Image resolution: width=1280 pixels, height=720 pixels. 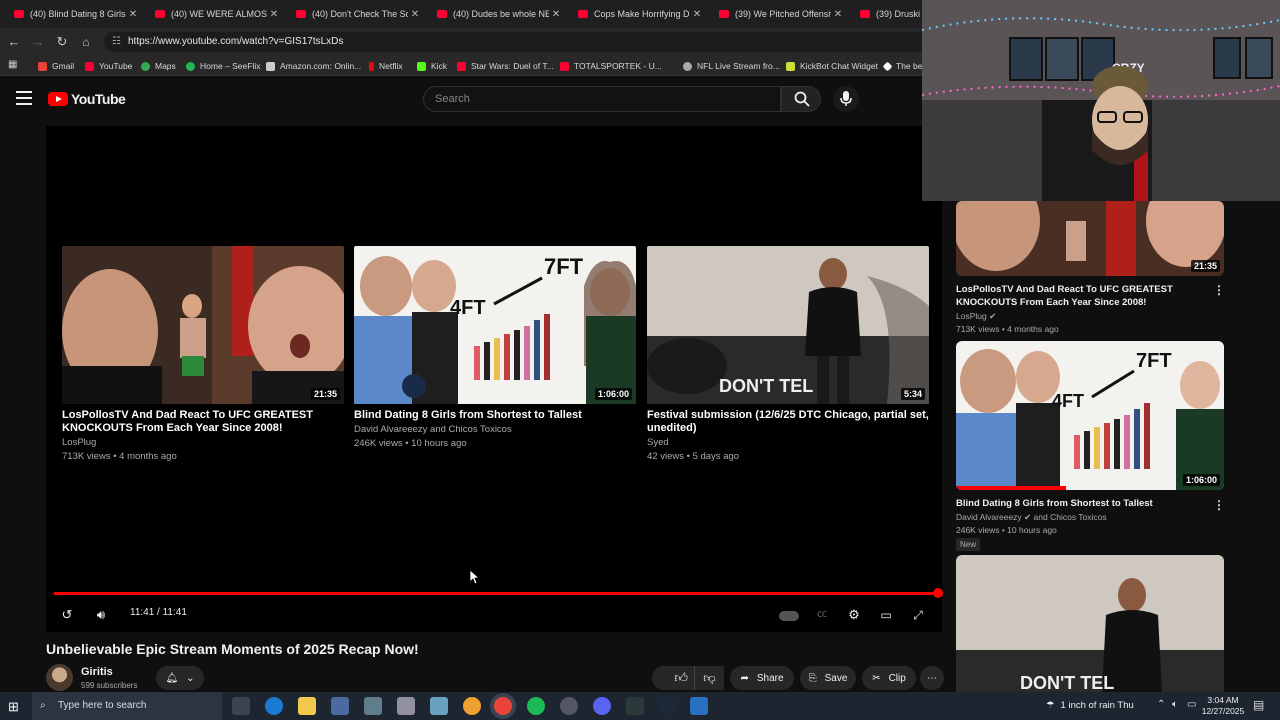 What do you see at coordinates (775, 14) in the screenshot?
I see `tab-6: (39) We Pitched Offensive ✕` at bounding box center [775, 14].